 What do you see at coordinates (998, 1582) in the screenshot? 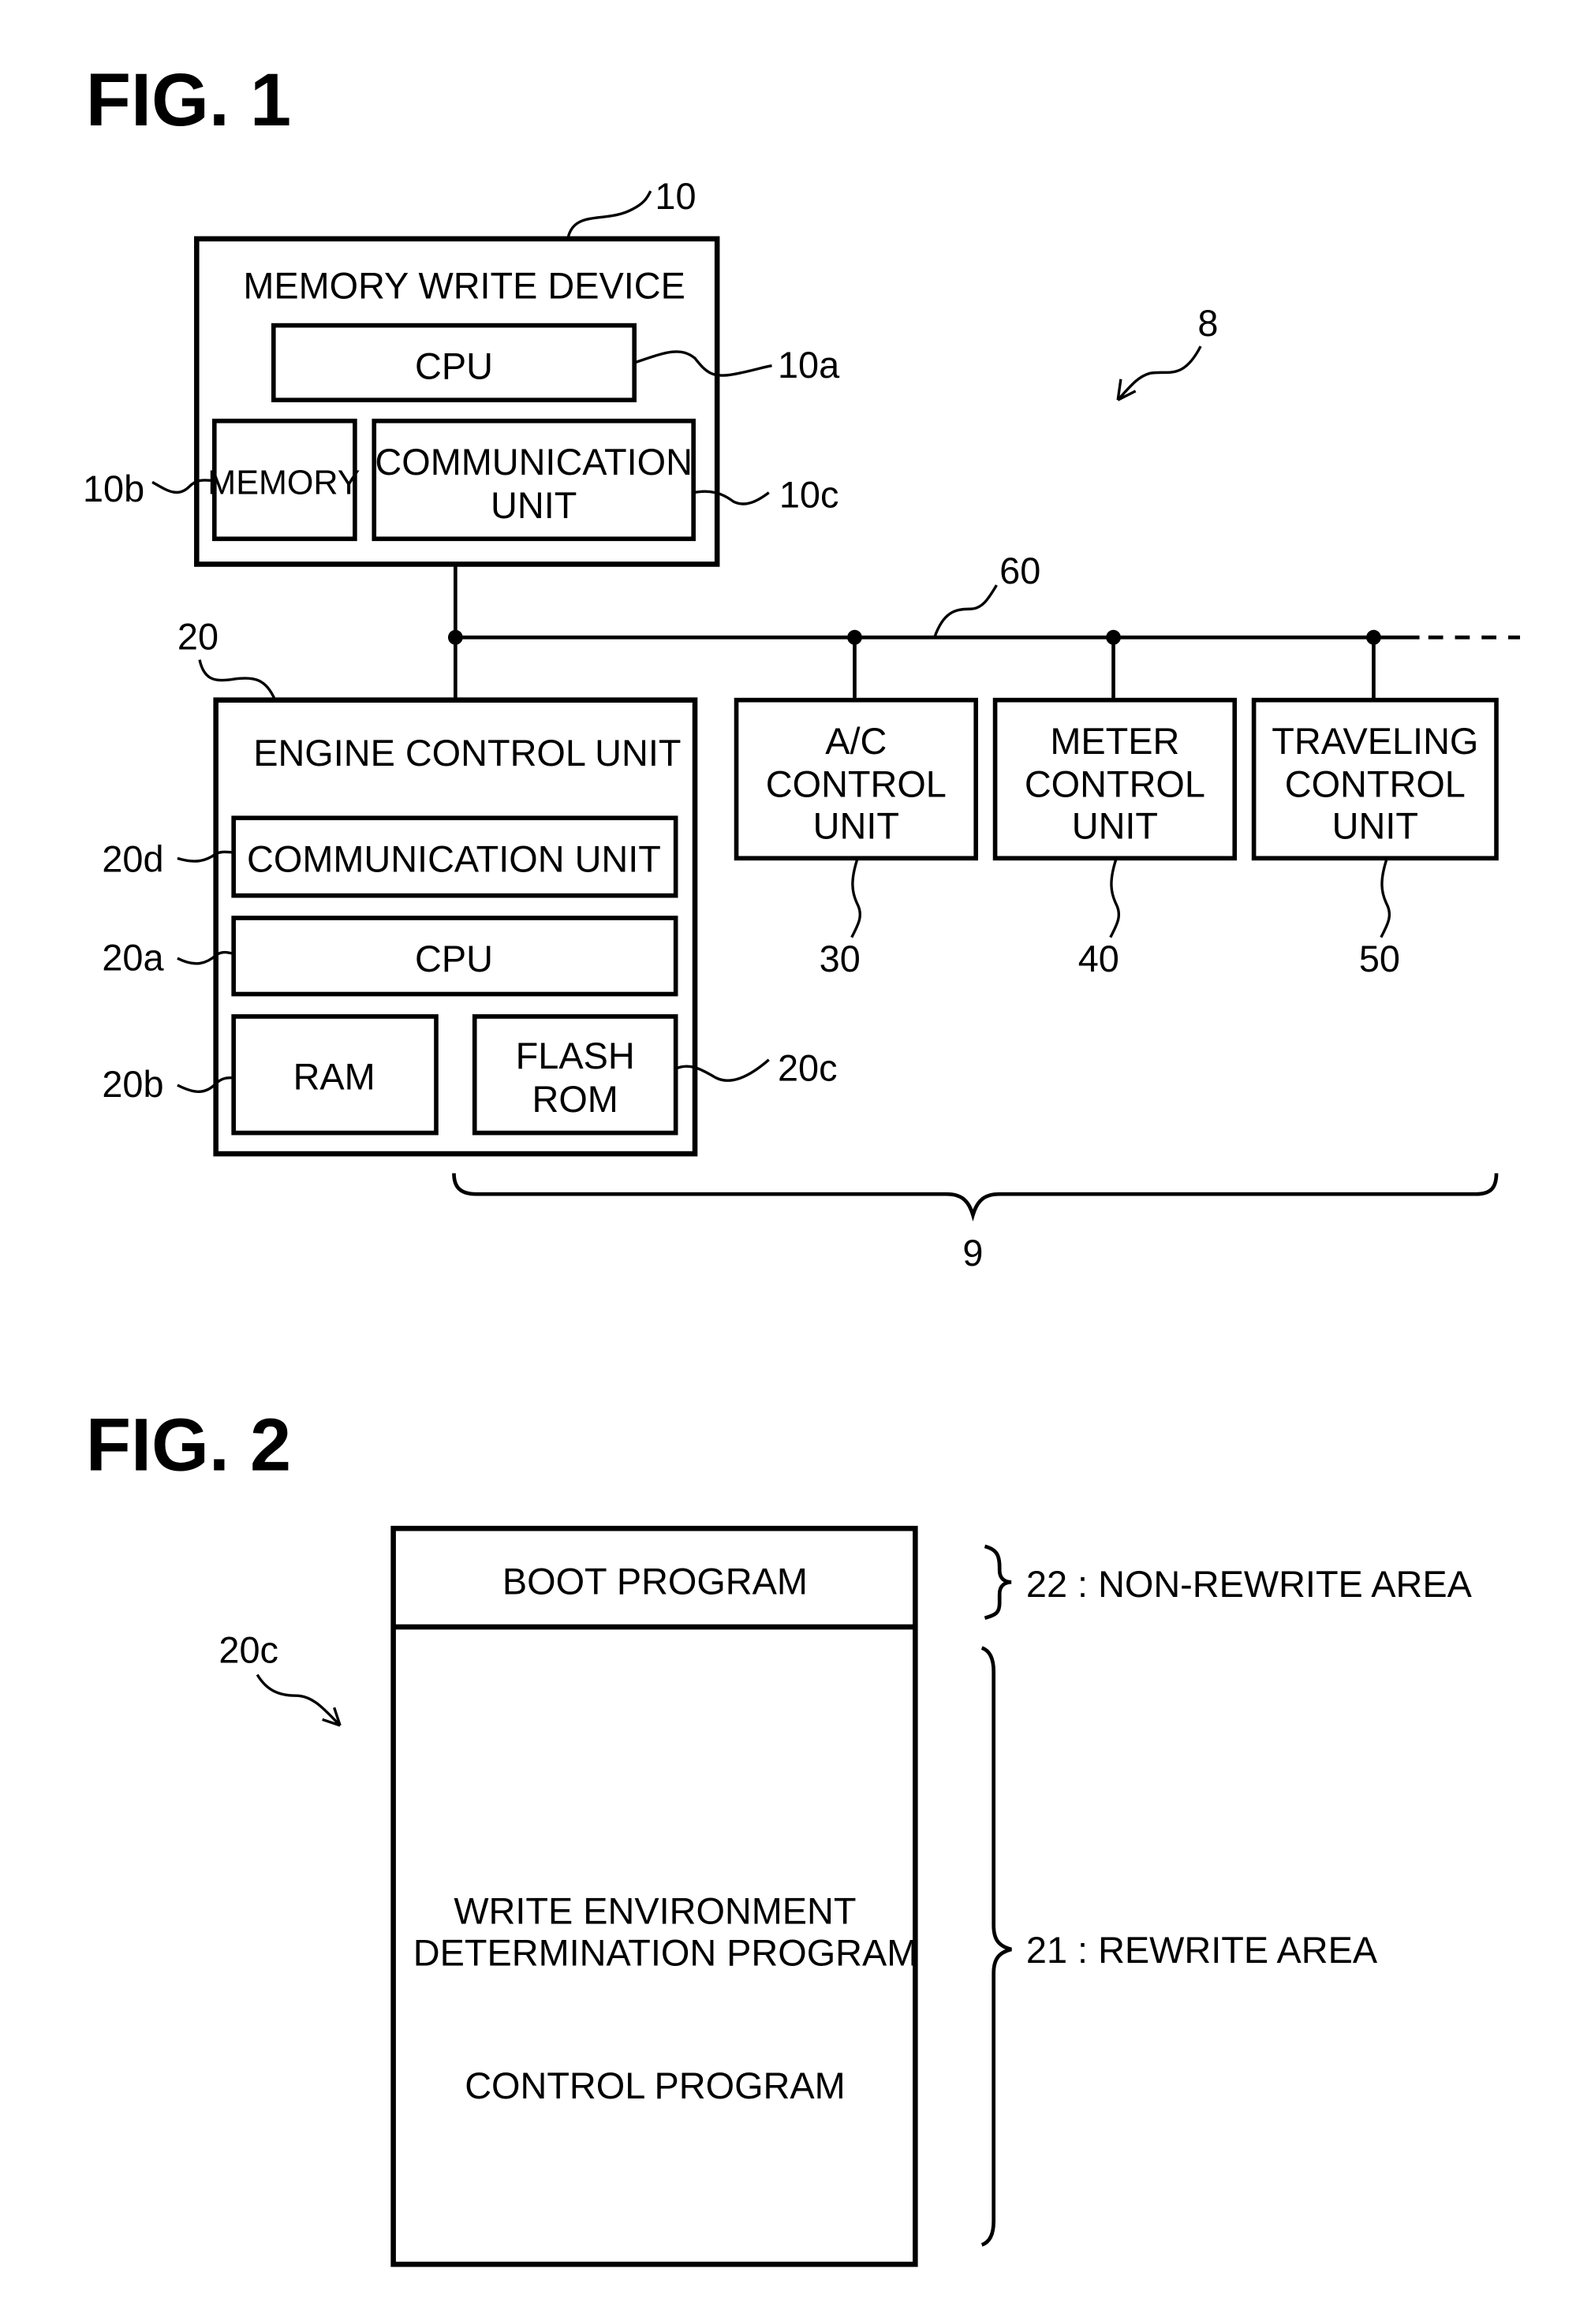
I see `non-rewrite-area-brace` at bounding box center [998, 1582].